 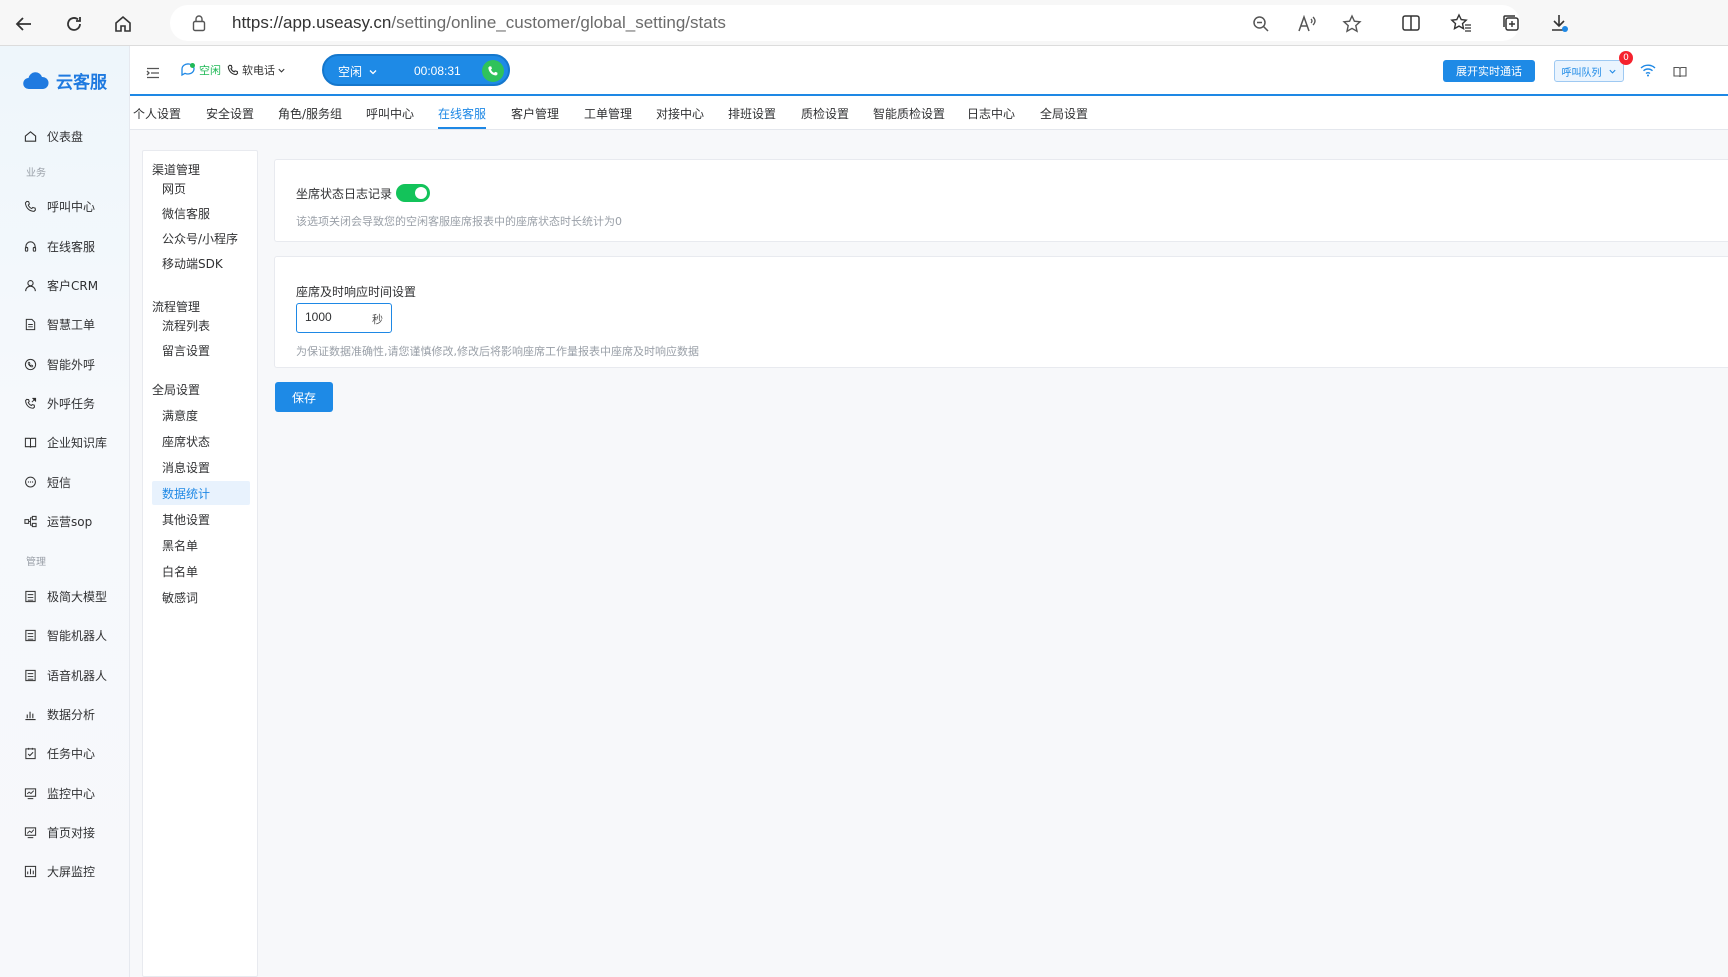 What do you see at coordinates (201, 545) in the screenshot?
I see `submenu-item-blacklist: 黑名单` at bounding box center [201, 545].